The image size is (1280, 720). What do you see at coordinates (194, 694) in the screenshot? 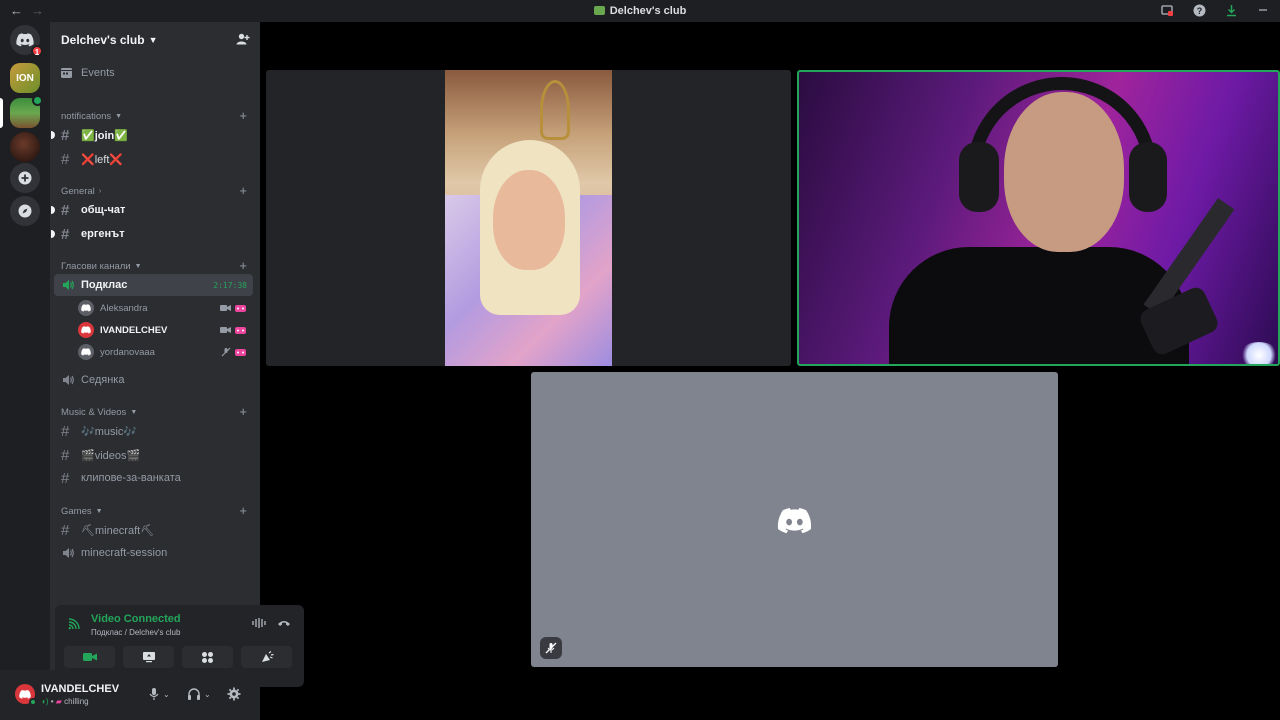
I see `headphones-icon` at bounding box center [194, 694].